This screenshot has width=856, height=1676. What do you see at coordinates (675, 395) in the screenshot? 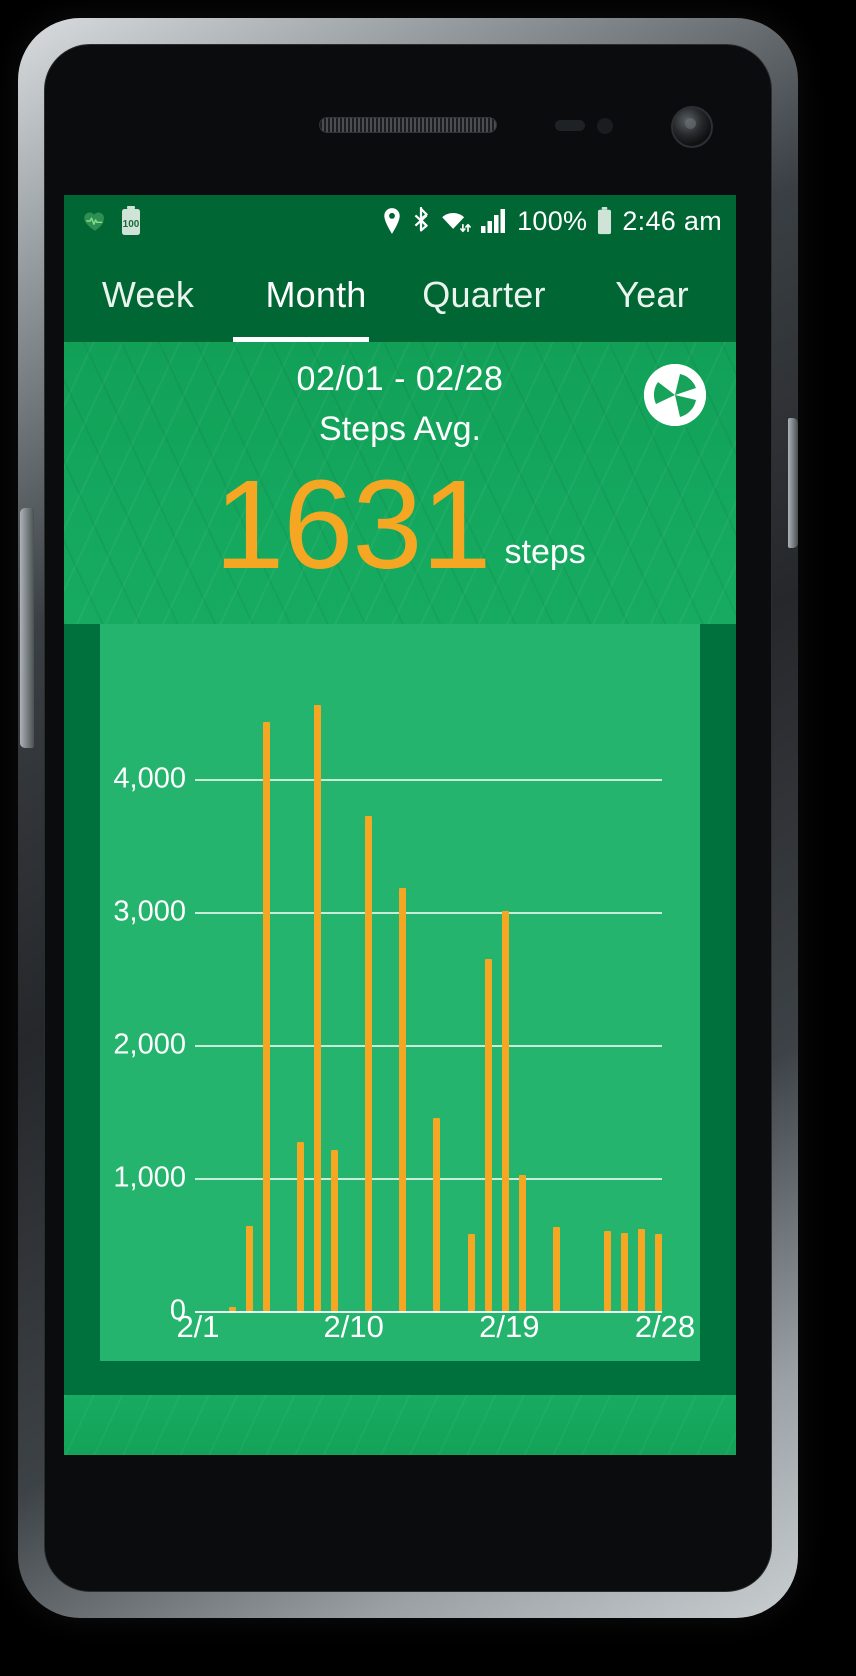
I see `app-logo-icon` at bounding box center [675, 395].